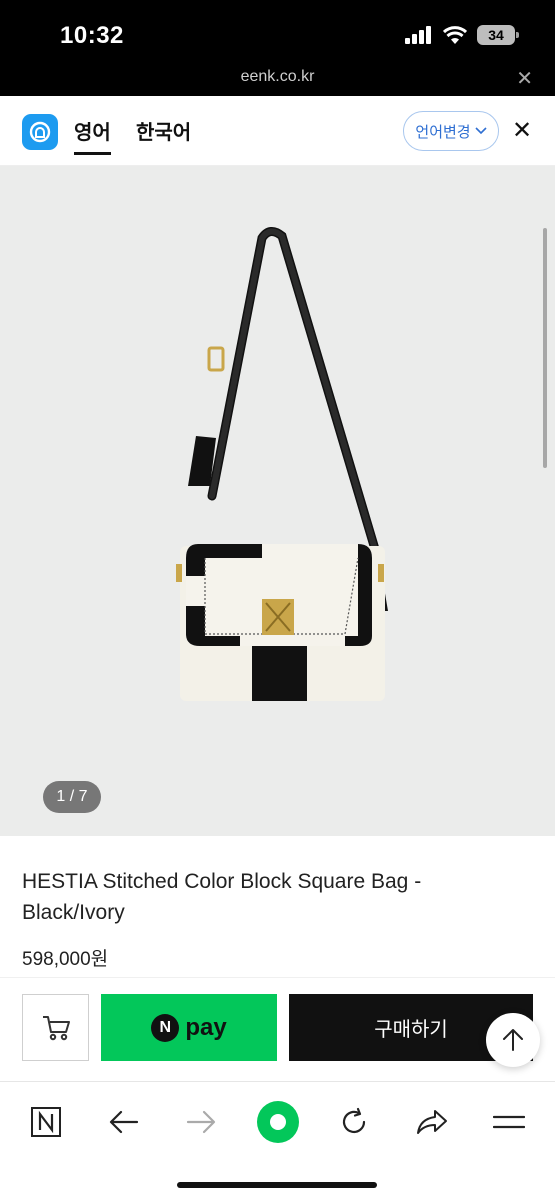 The height and width of the screenshot is (1200, 555). Describe the element at coordinates (165, 1027) in the screenshot. I see `naver-n-icon: N` at that location.